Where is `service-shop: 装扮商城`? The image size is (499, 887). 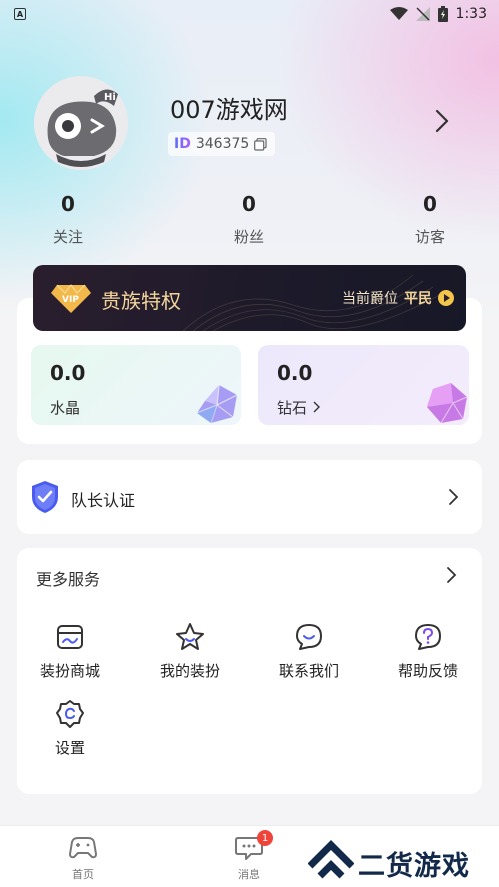 service-shop: 装扮商城 is located at coordinates (70, 651).